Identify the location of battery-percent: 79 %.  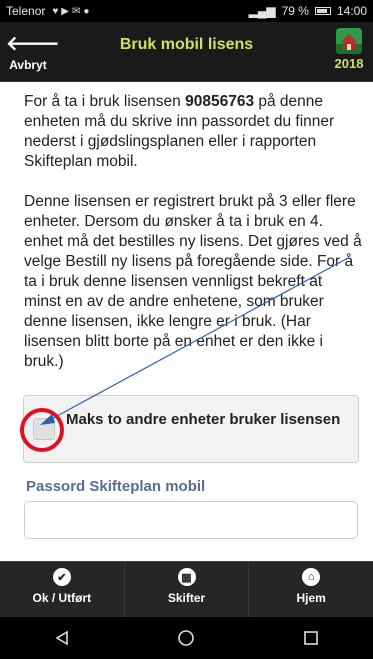
(295, 11).